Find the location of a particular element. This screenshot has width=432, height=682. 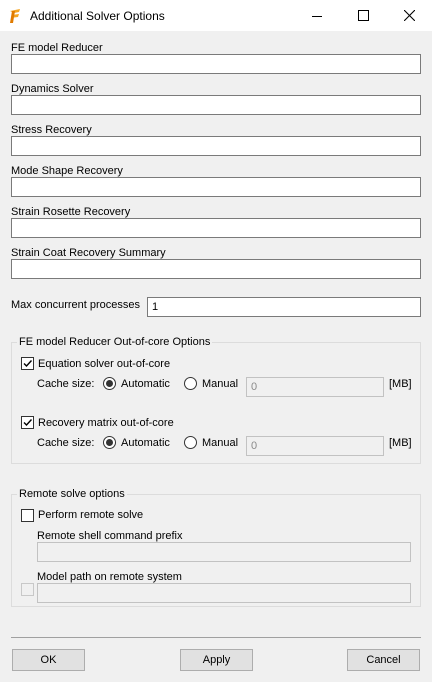

equation-cache-unit: [MB] is located at coordinates (400, 384).